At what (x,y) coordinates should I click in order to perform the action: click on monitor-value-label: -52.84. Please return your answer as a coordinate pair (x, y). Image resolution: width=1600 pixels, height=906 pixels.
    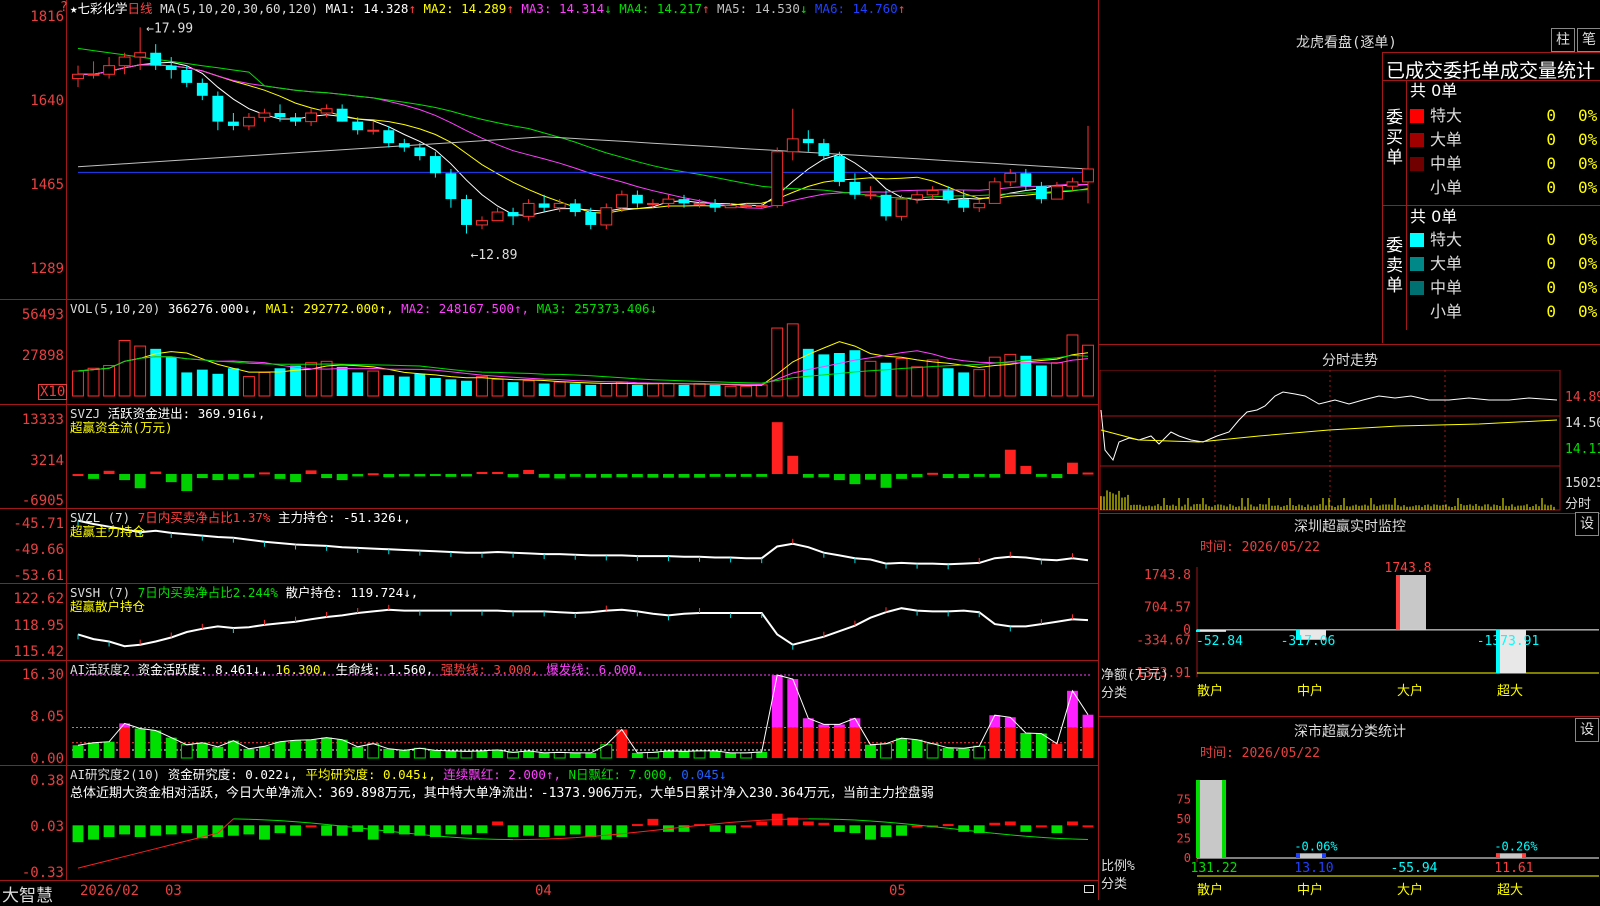
    Looking at the image, I should click on (1219, 641).